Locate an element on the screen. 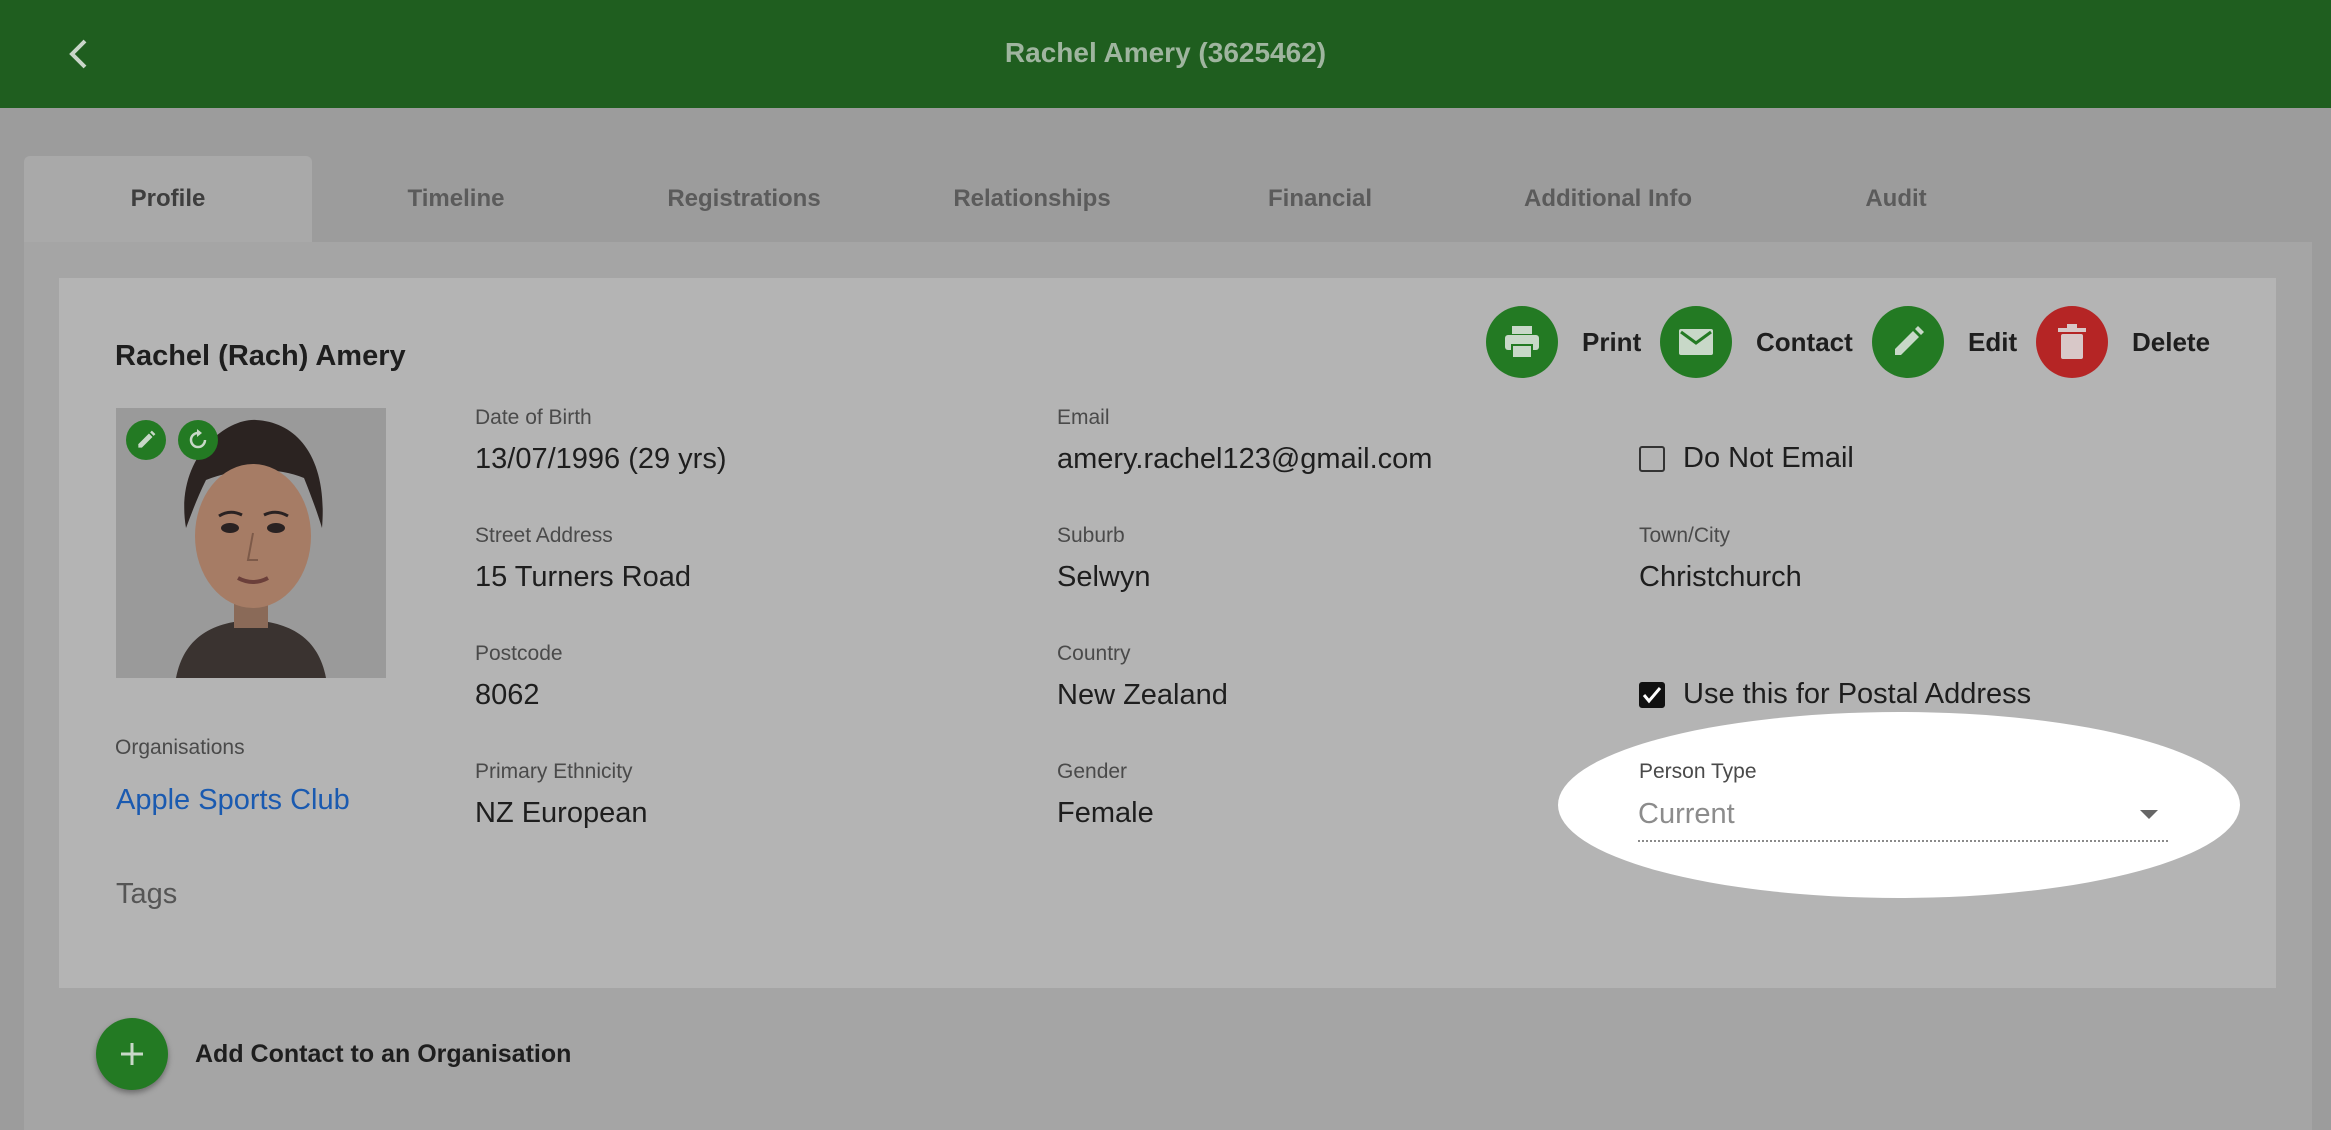 The height and width of the screenshot is (1130, 2331). ethnicity-label: Primary Ethnicity is located at coordinates (554, 771).